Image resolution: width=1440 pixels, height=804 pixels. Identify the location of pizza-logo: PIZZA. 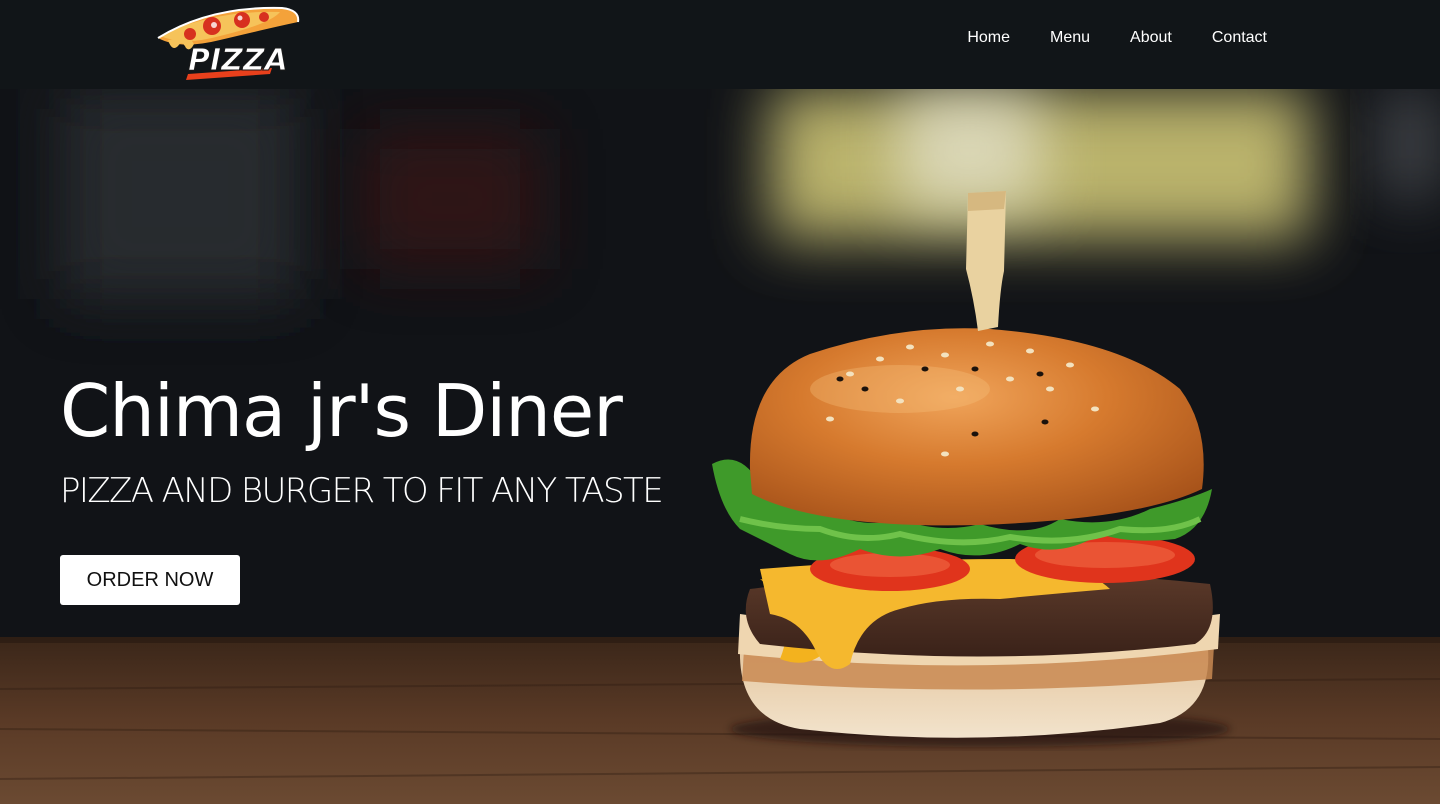
(226, 41).